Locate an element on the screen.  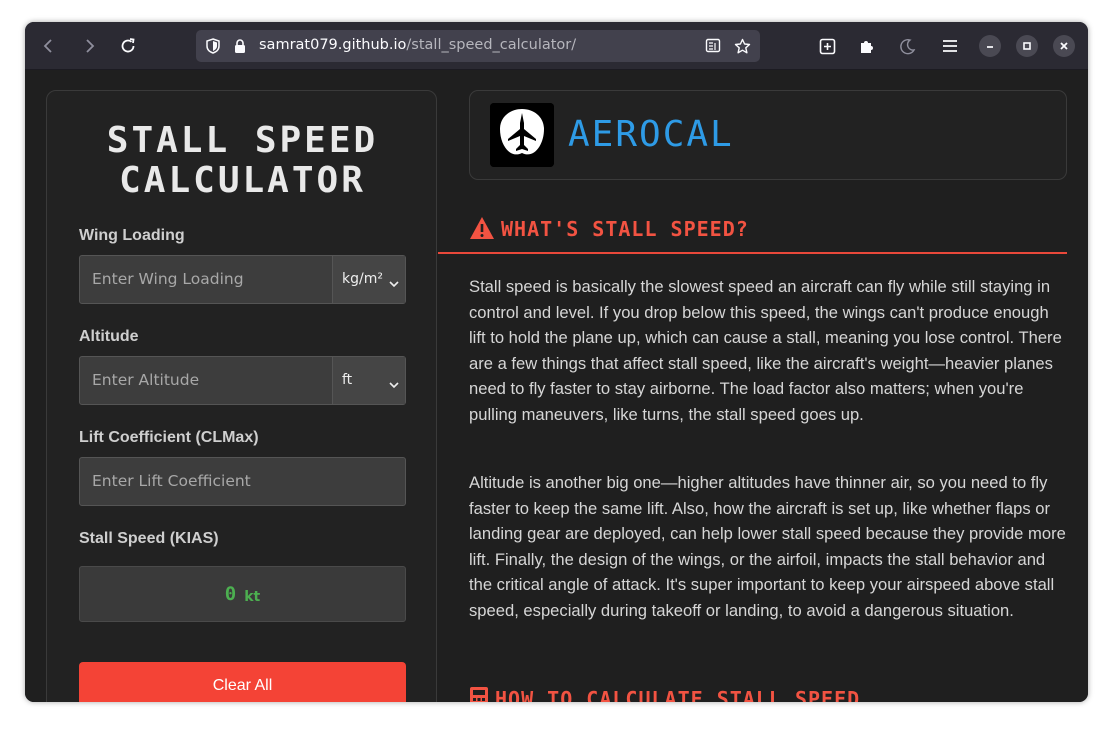
calculator-title: STALL SPEED CALCULATOR is located at coordinates (242, 161).